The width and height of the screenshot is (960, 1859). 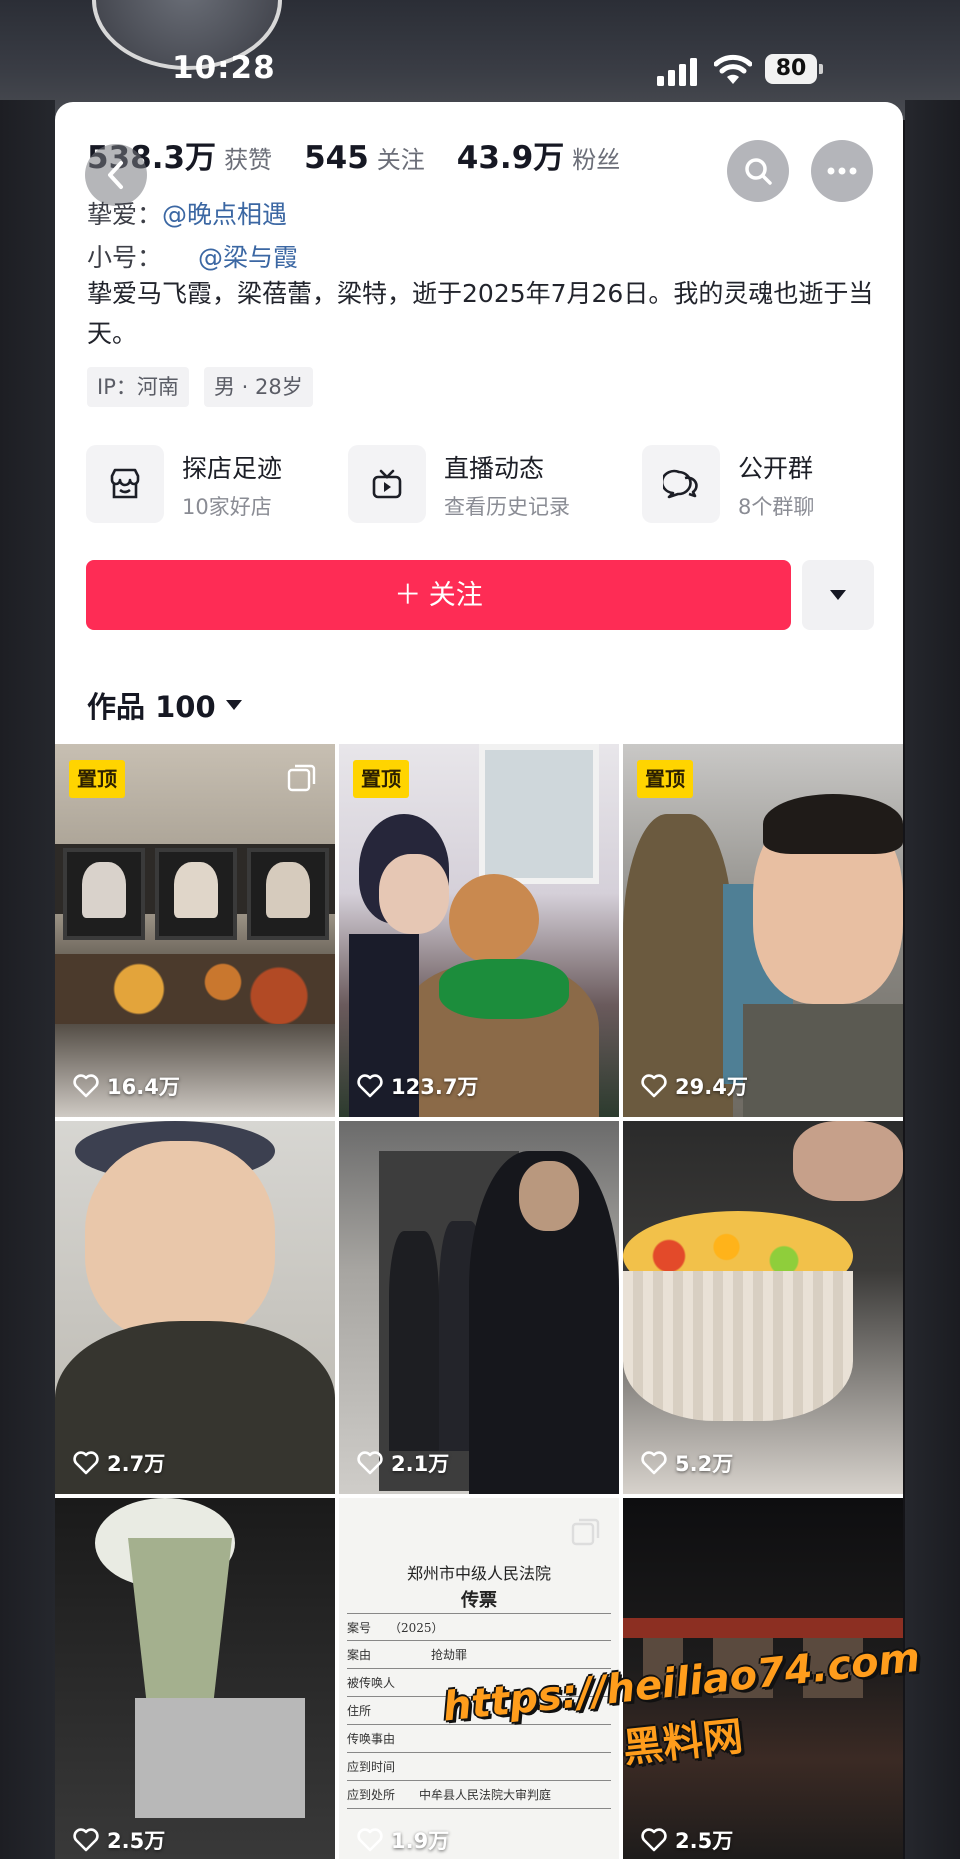 What do you see at coordinates (248, 257) in the screenshot?
I see `alt-account-mention-link: @梁与霞` at bounding box center [248, 257].